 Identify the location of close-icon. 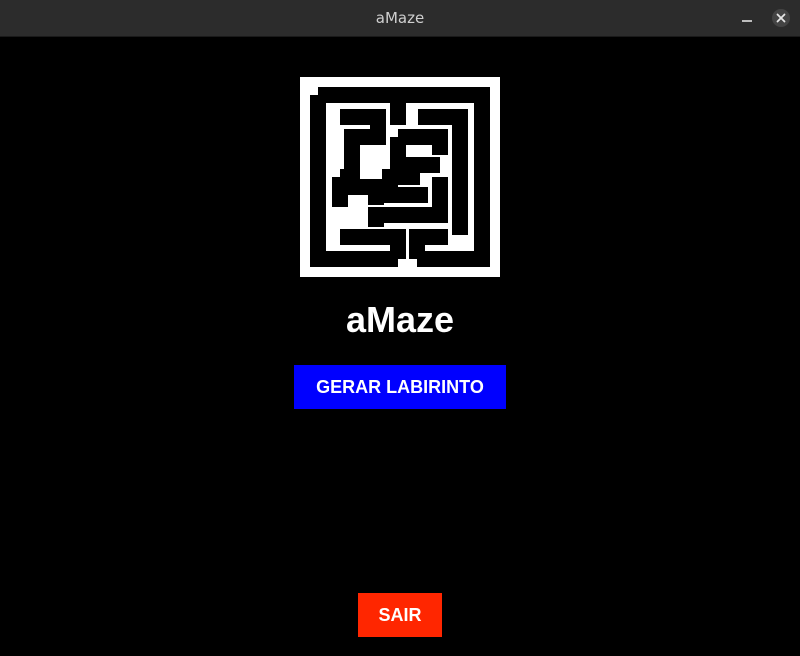
(781, 18).